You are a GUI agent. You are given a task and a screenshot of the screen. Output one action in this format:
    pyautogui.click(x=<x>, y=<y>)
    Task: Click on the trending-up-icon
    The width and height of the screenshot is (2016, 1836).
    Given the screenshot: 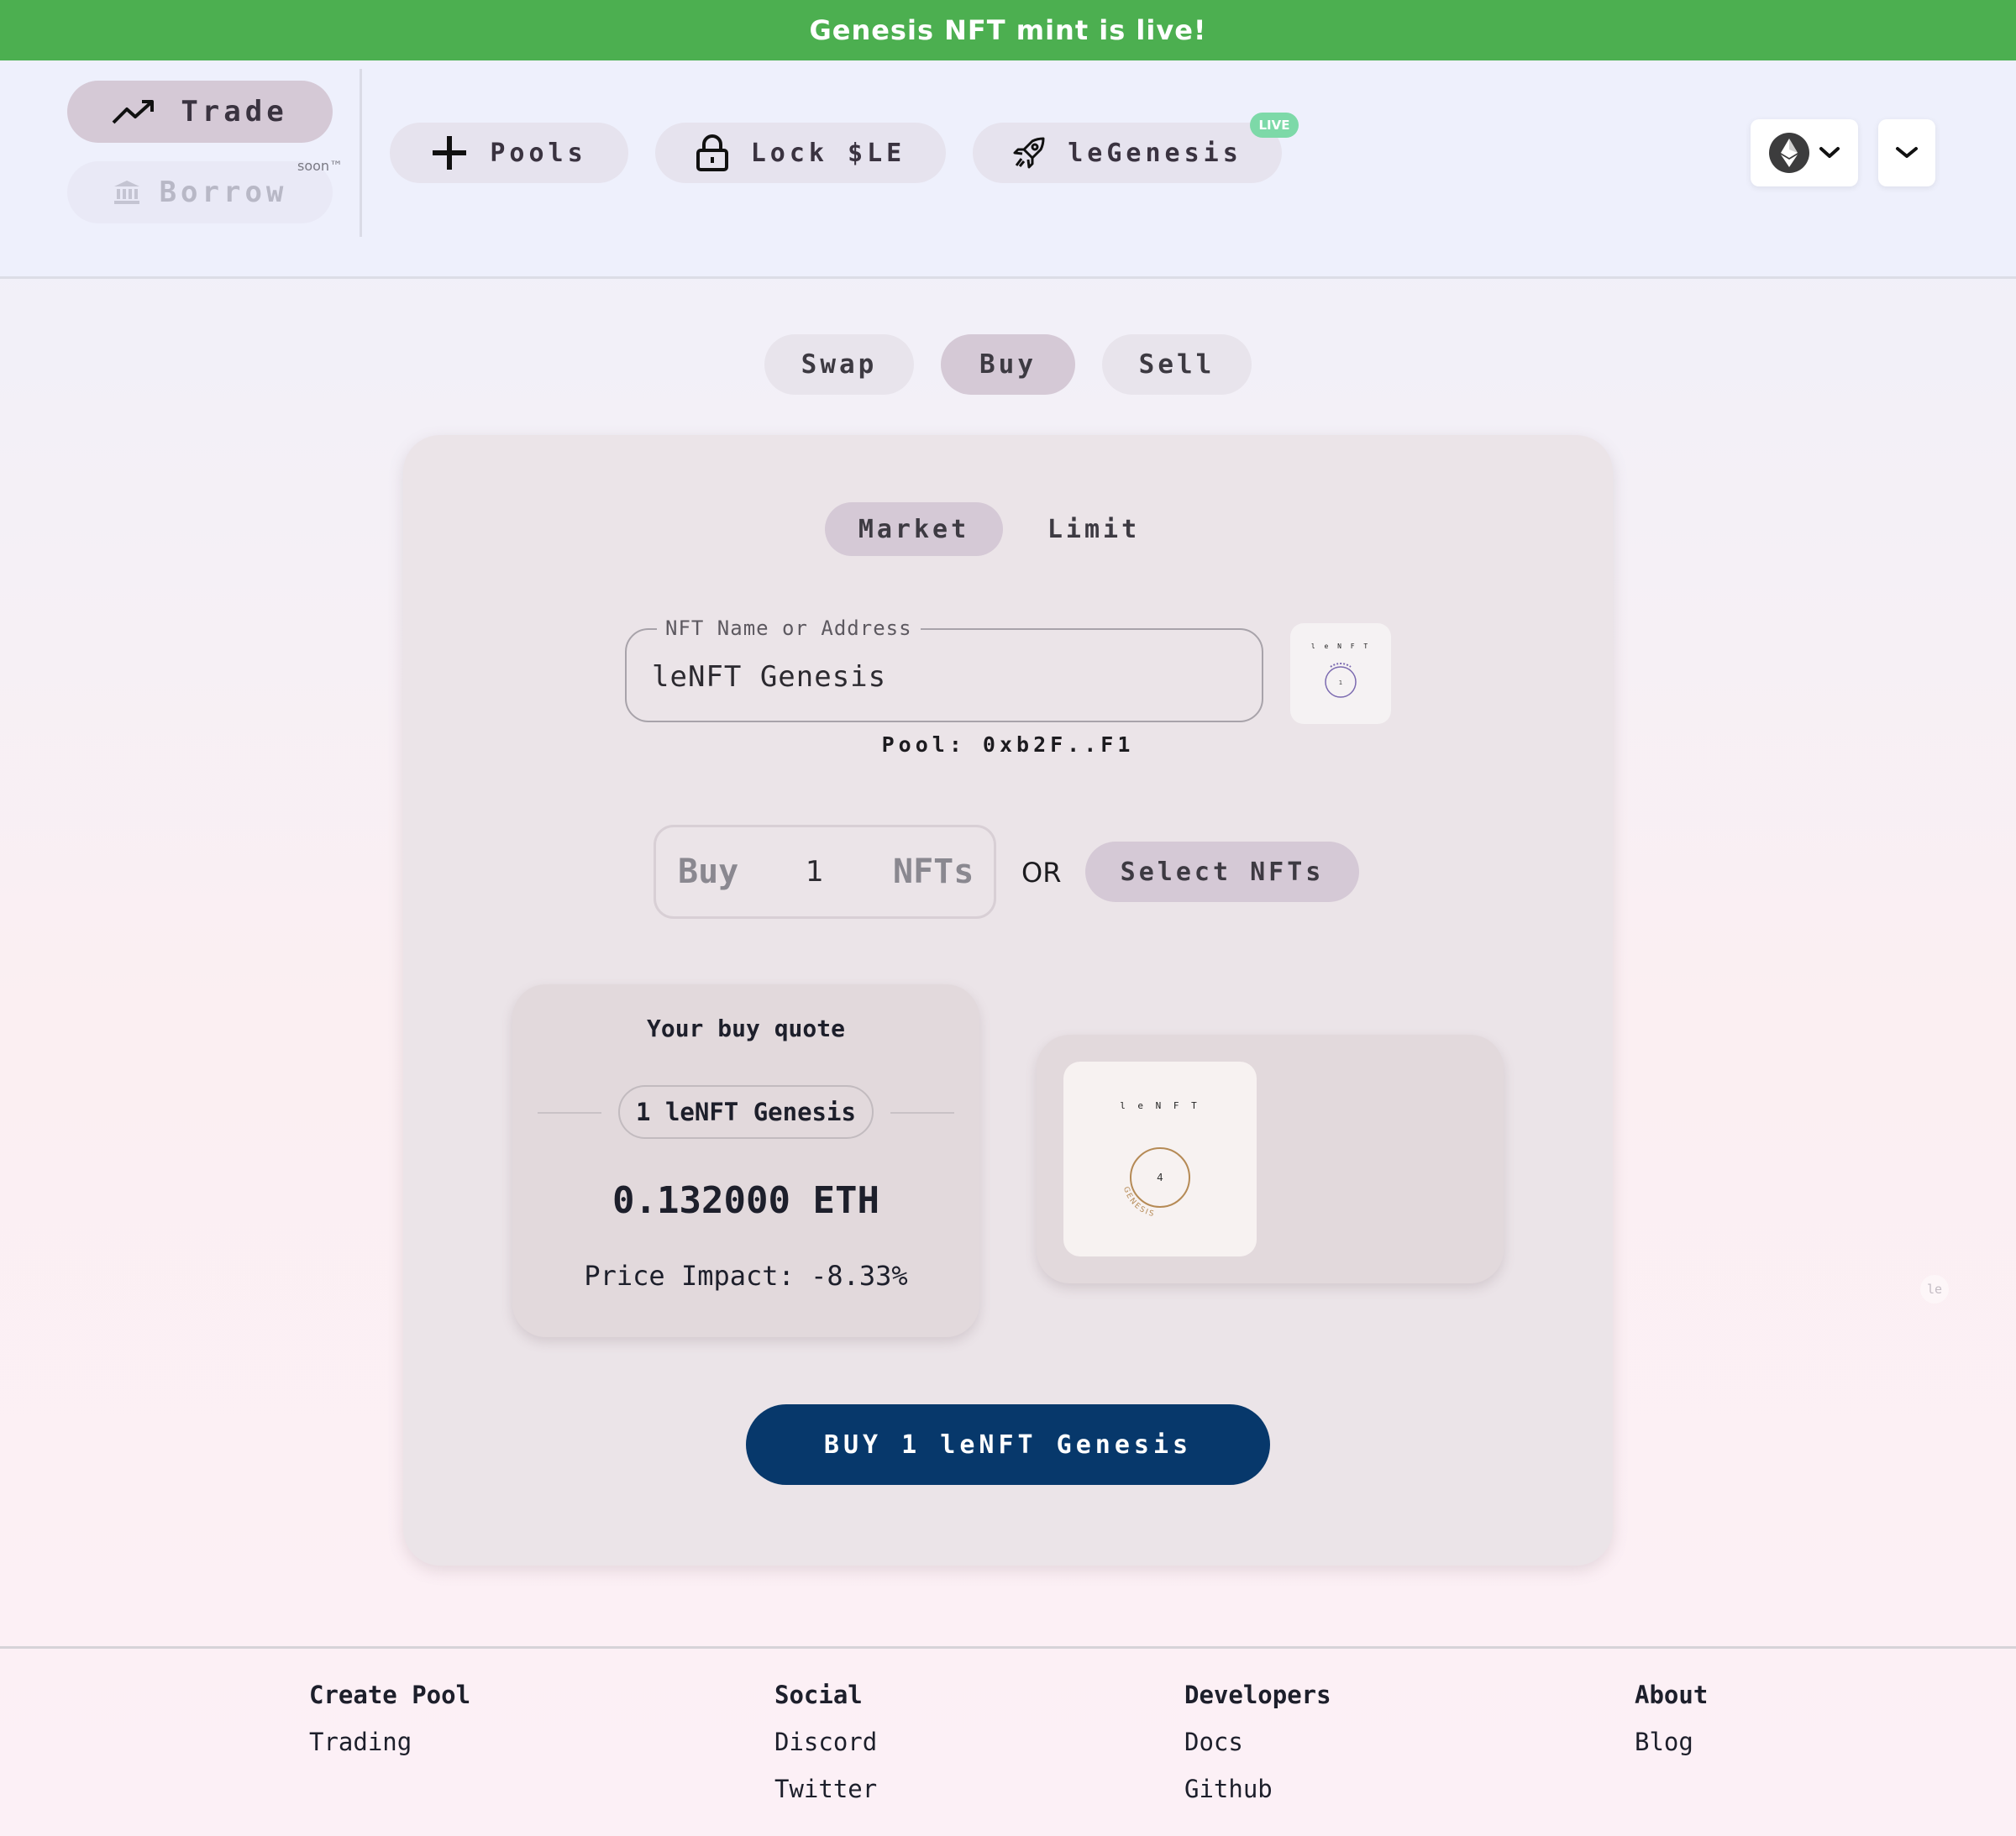 What is the action you would take?
    pyautogui.click(x=133, y=112)
    